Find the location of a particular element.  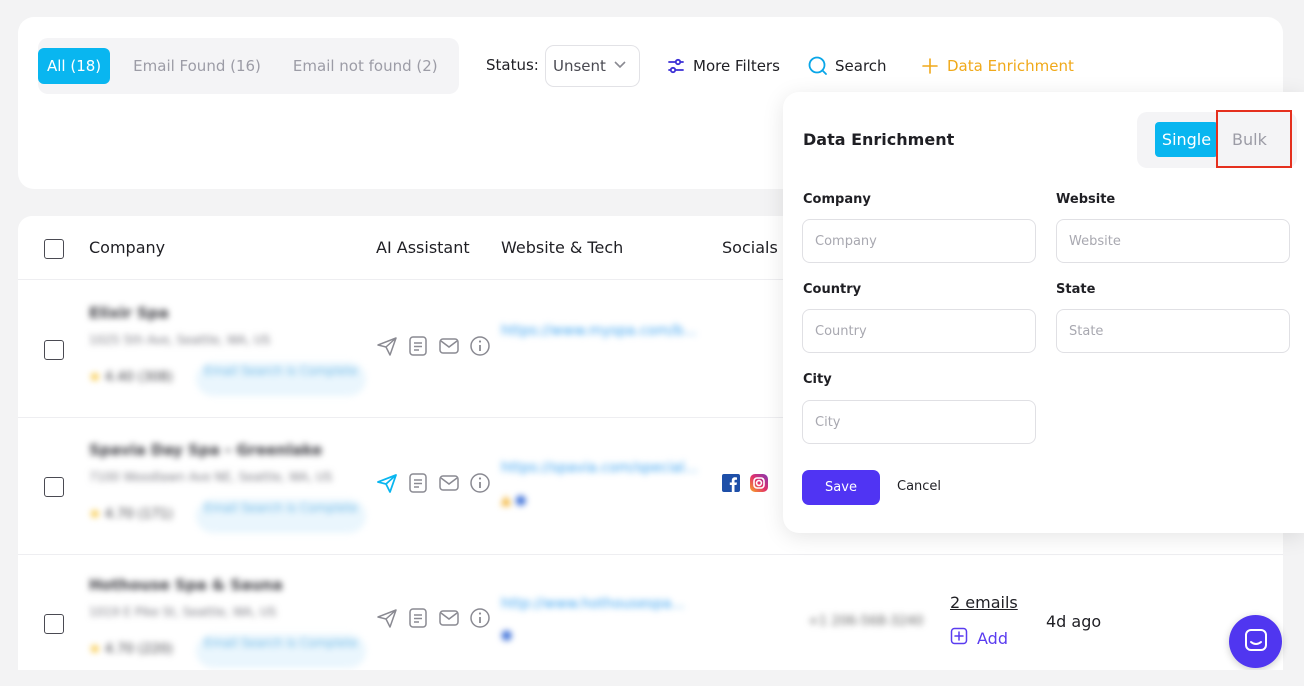

facebook-icon is located at coordinates (731, 485).